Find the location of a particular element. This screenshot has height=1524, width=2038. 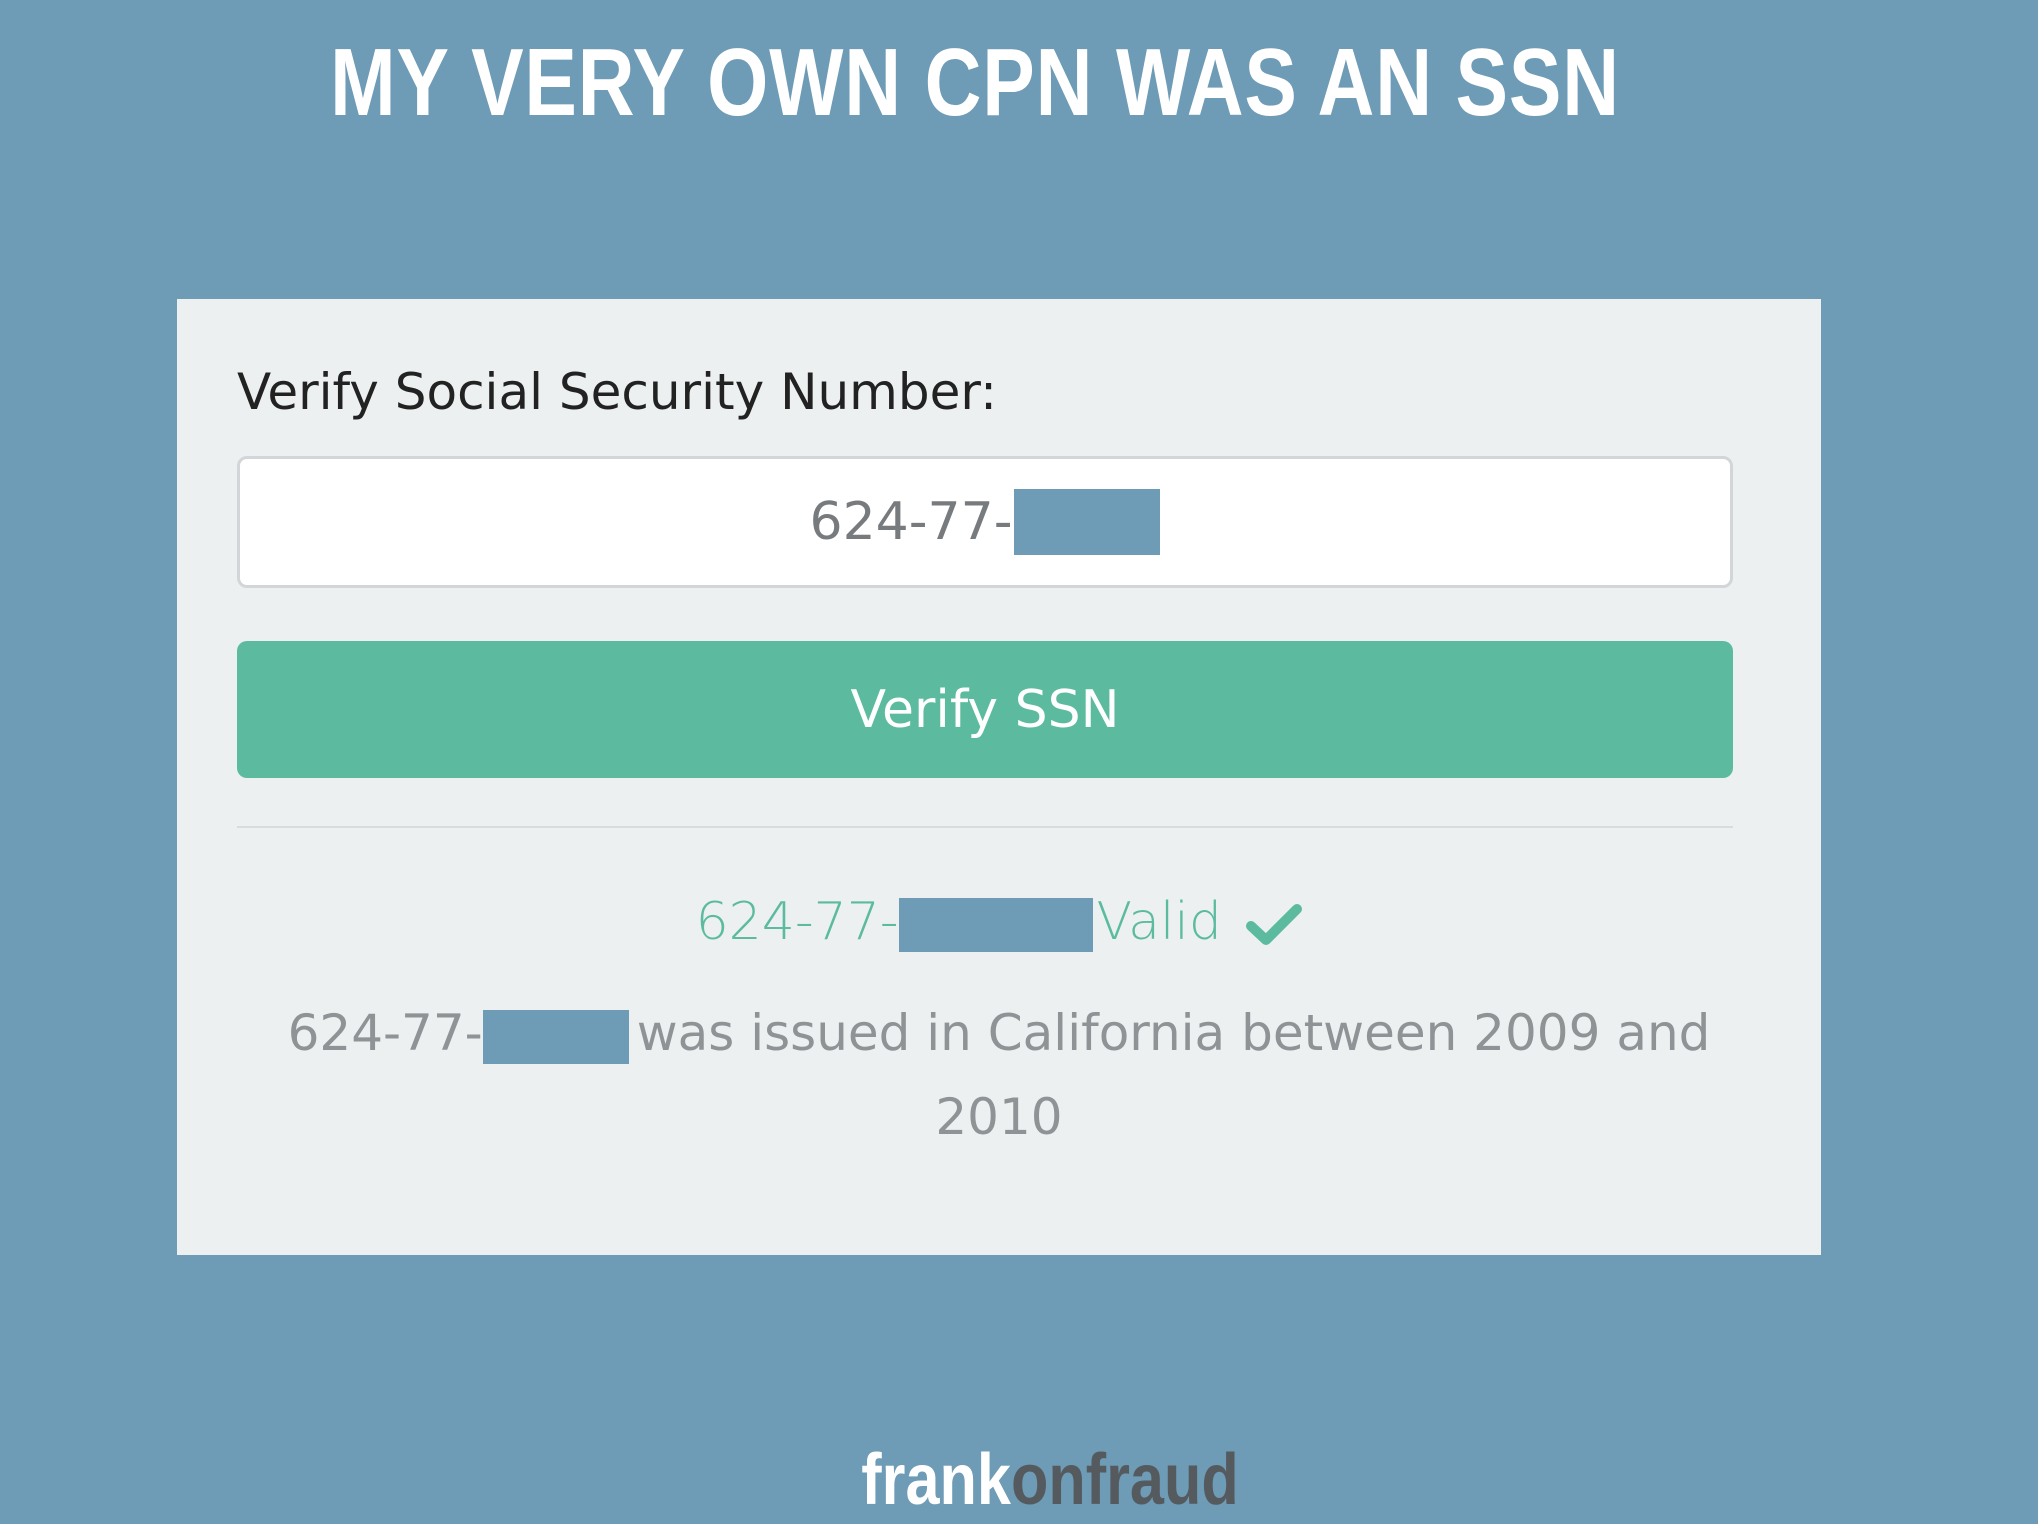

result-status: Valid is located at coordinates (1159, 922).